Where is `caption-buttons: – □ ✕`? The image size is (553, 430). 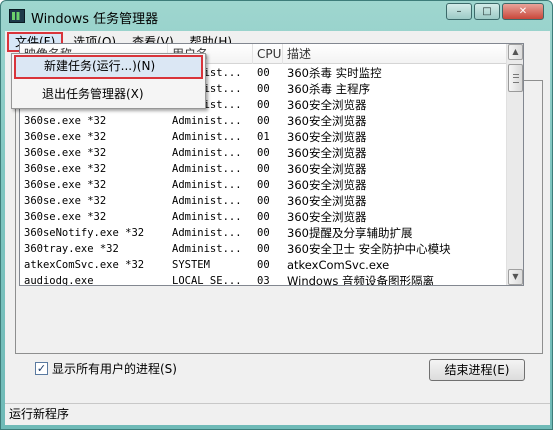
caption-buttons: – □ ✕ is located at coordinates (495, 11).